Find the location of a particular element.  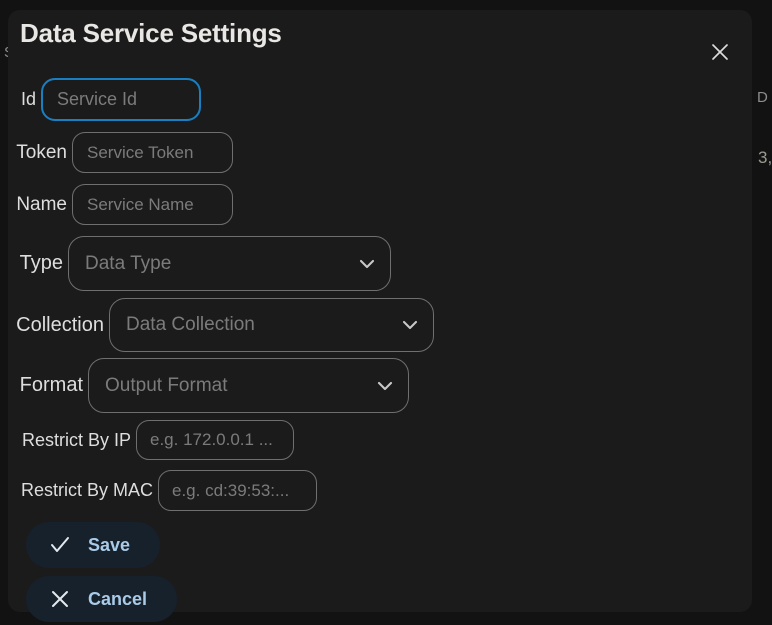

service-name-input: Service Name is located at coordinates (152, 204).